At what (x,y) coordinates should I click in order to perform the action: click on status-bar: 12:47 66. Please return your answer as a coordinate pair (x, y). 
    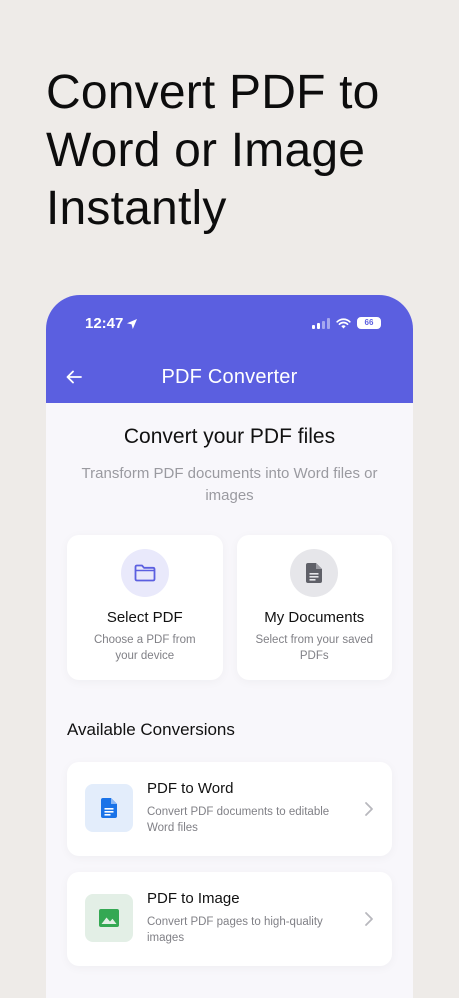
    Looking at the image, I should click on (229, 325).